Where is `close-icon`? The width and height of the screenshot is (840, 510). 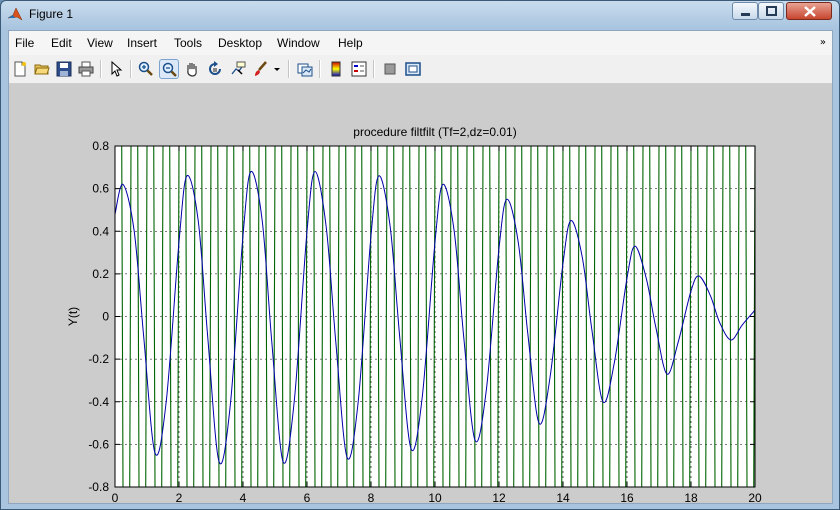 close-icon is located at coordinates (810, 11).